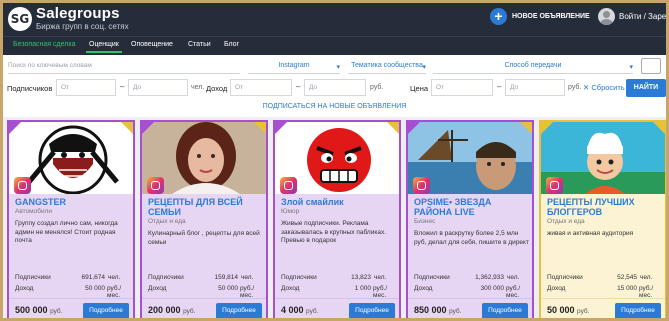 This screenshot has width=669, height=321. What do you see at coordinates (646, 88) in the screenshot?
I see `find-button: НАЙТИ` at bounding box center [646, 88].